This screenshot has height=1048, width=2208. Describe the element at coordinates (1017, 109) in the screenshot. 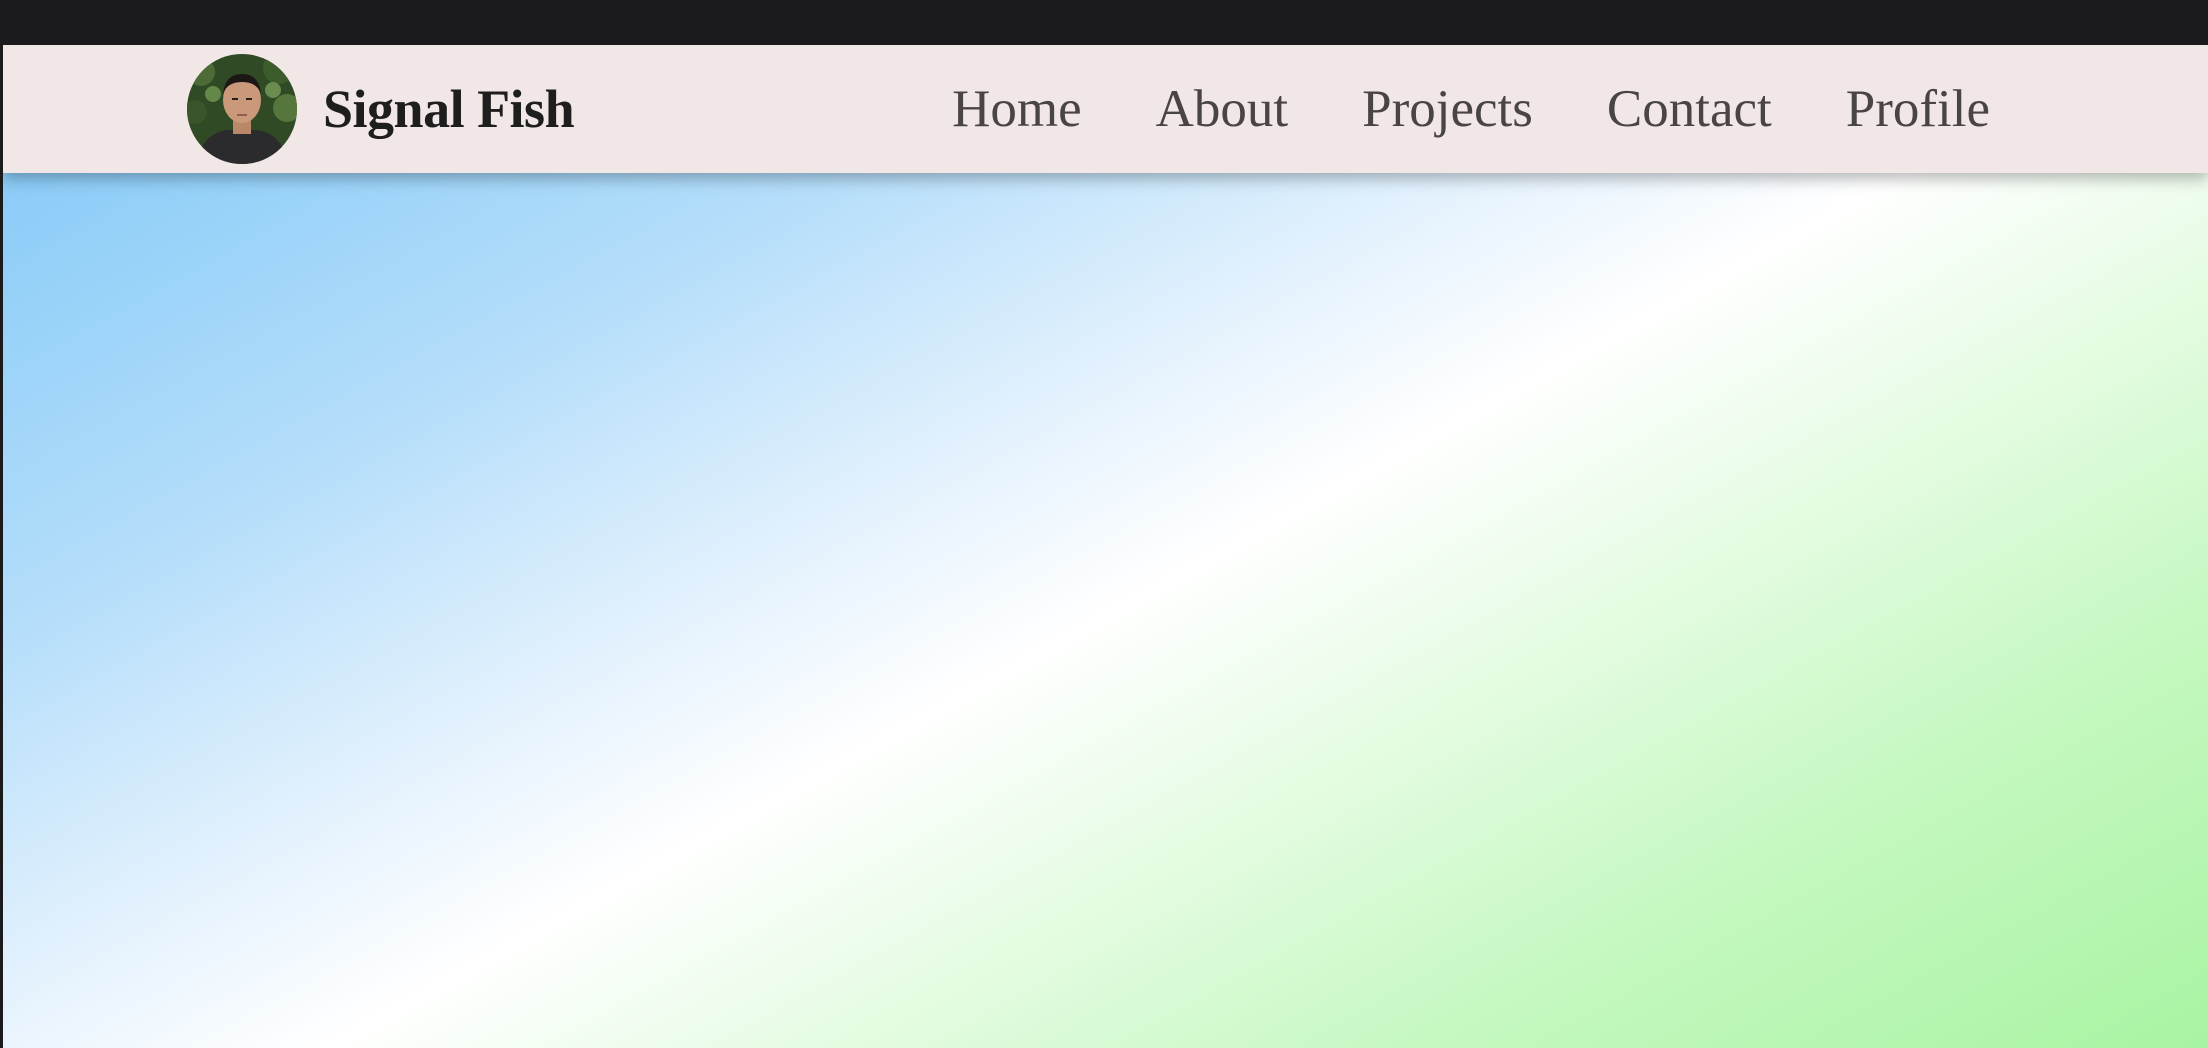

I see `nav-link-home: Home` at that location.